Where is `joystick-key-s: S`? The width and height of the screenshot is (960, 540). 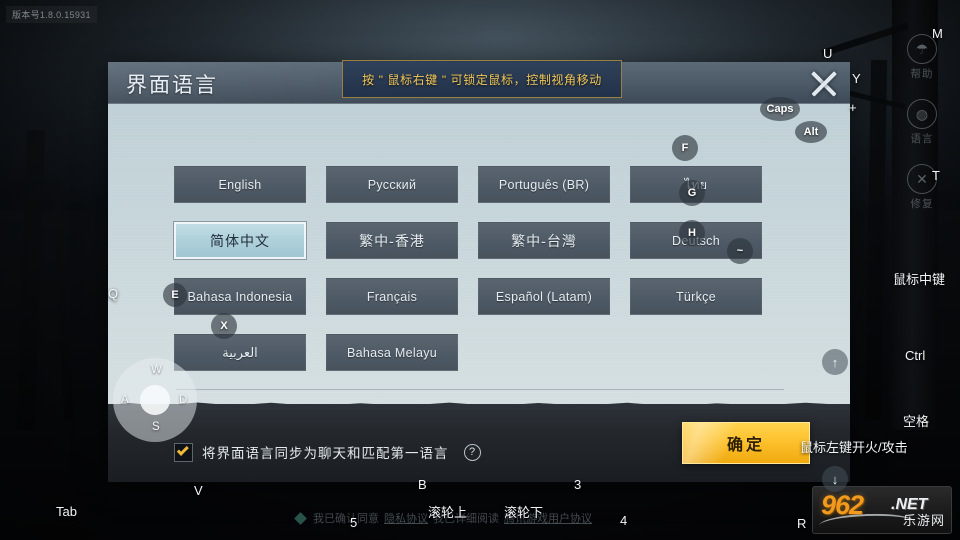 joystick-key-s: S is located at coordinates (156, 427).